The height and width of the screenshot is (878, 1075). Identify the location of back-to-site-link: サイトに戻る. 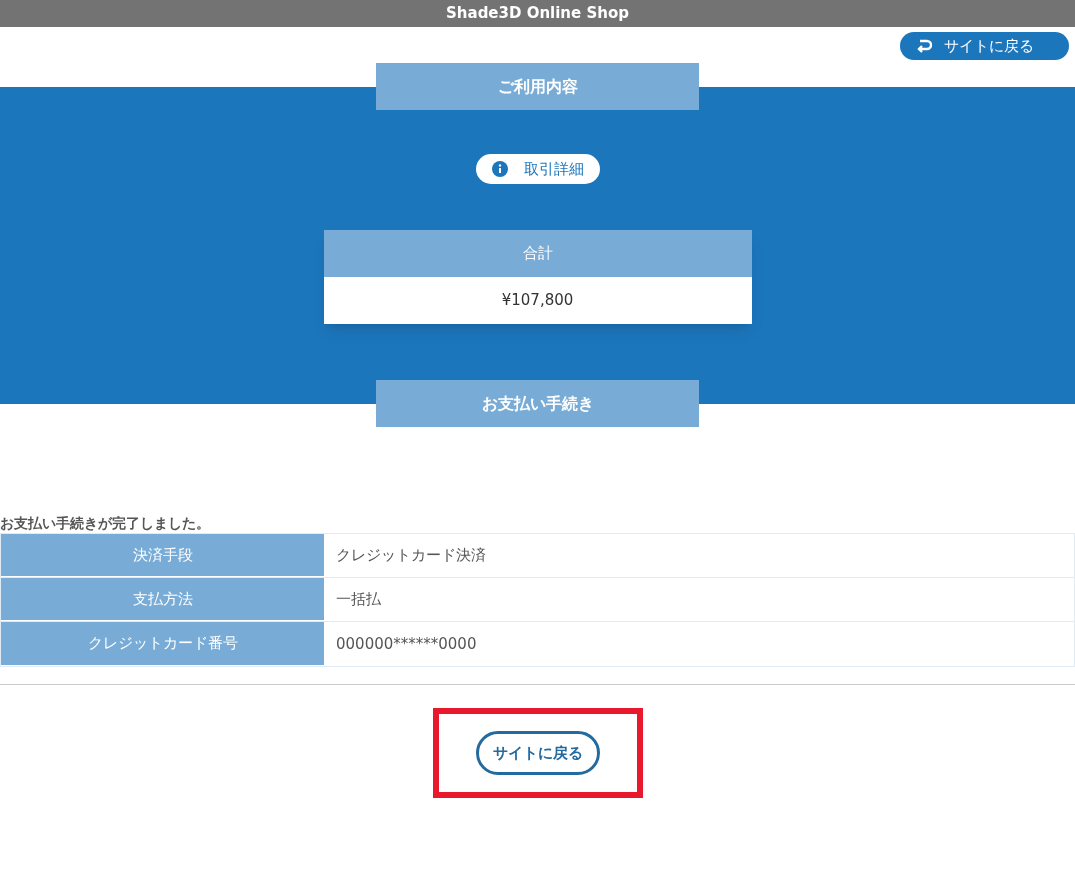
(984, 46).